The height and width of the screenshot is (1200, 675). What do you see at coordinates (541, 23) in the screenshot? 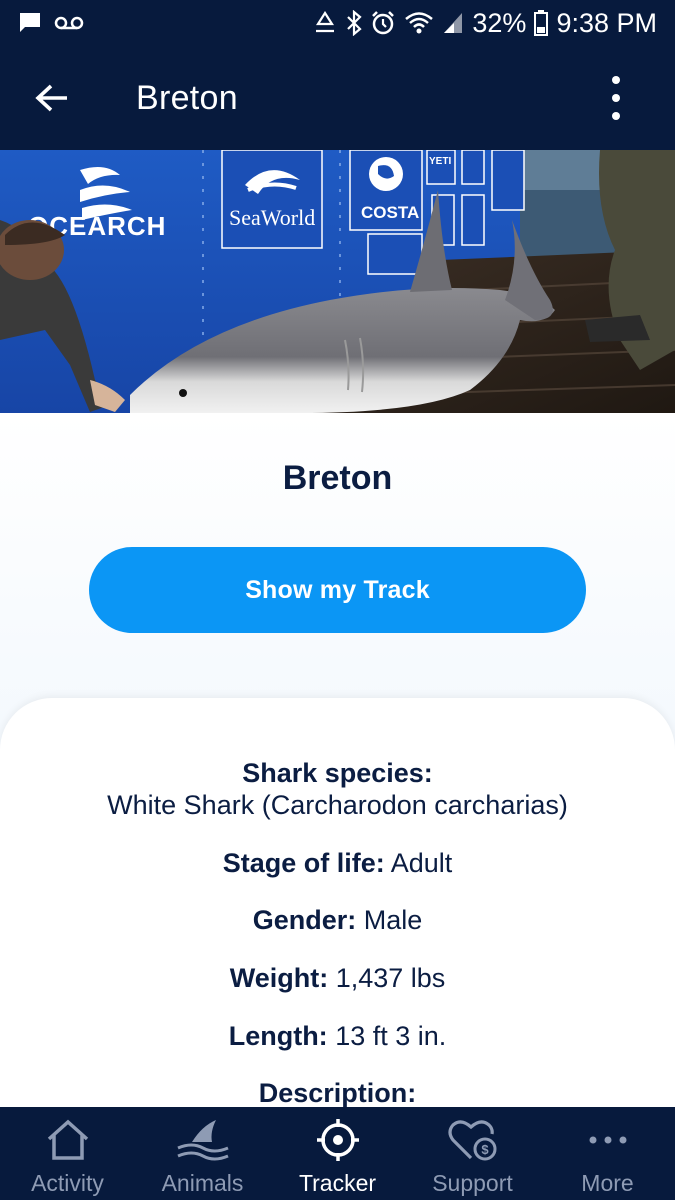
I see `battery-icon` at bounding box center [541, 23].